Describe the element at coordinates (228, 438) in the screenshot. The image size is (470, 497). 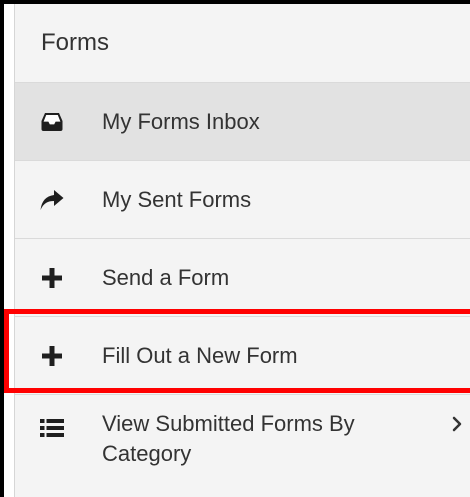
I see `menu-item-label: View Submitted Forms By Category` at that location.